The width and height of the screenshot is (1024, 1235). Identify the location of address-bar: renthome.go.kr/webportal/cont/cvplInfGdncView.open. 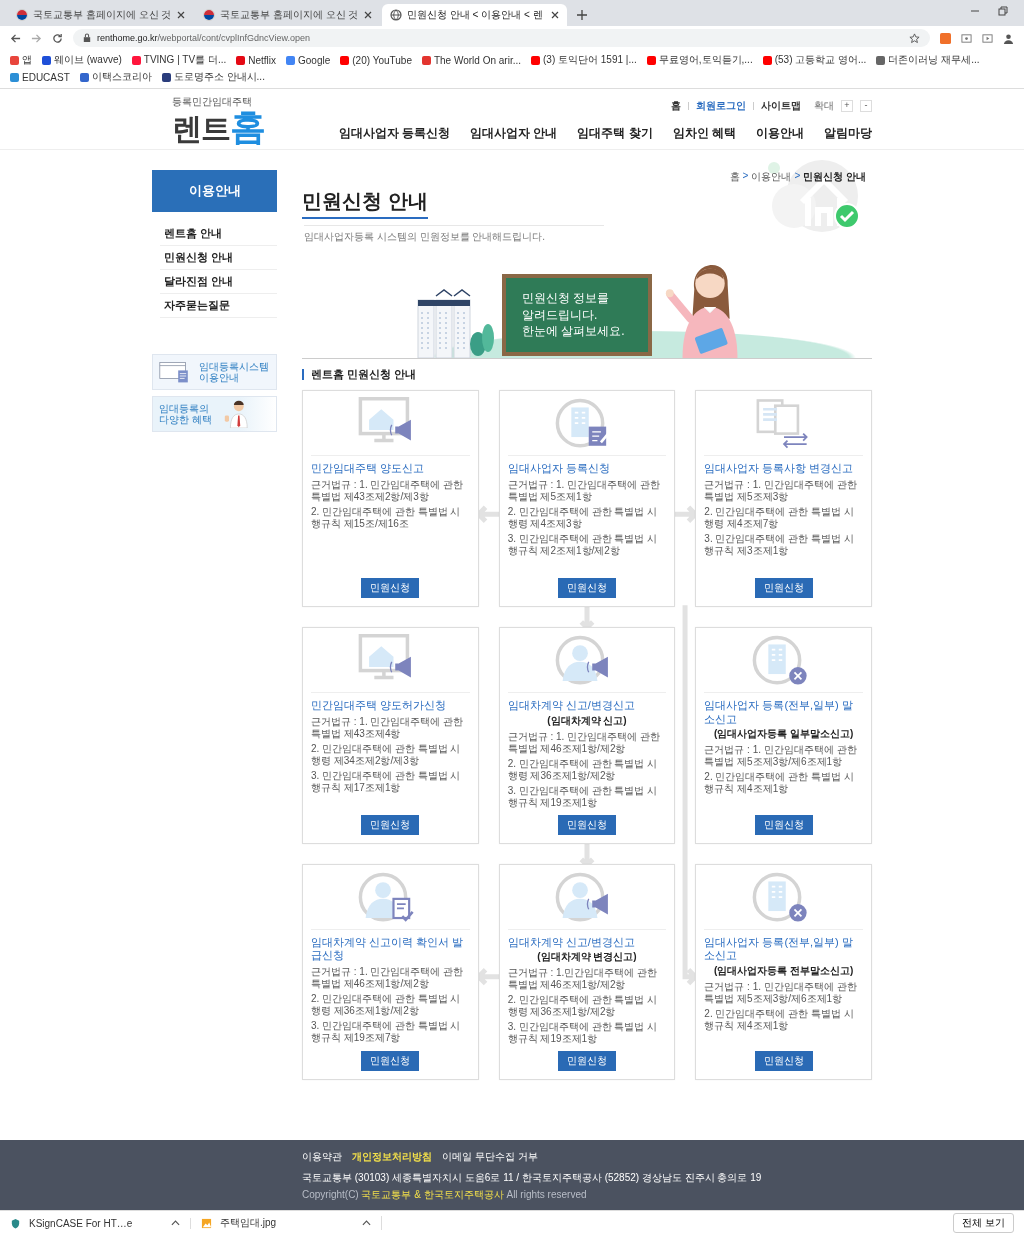
(501, 38).